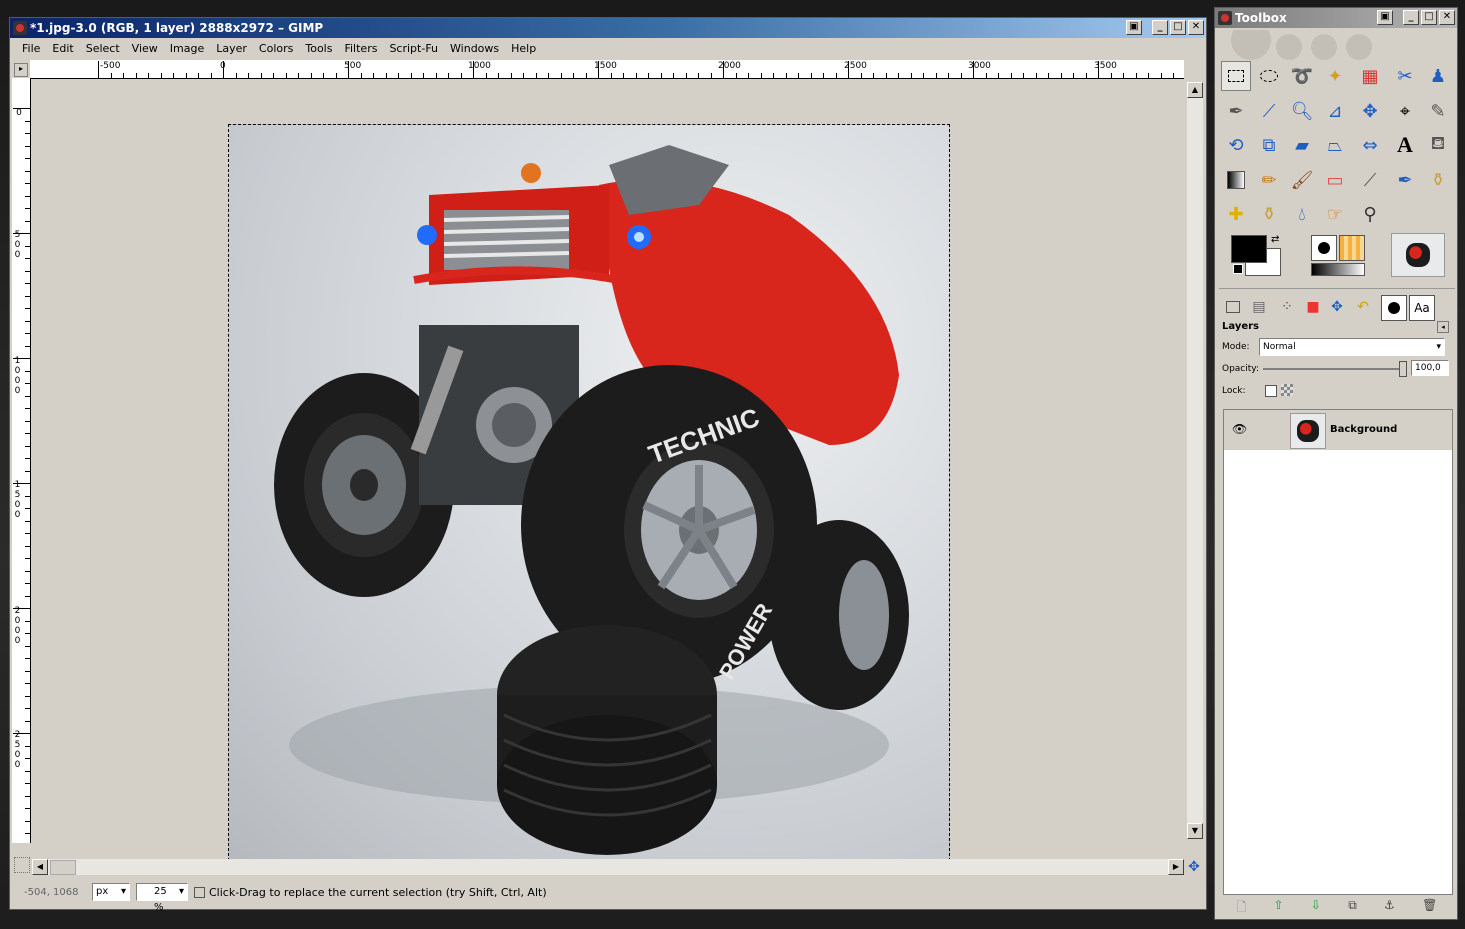 This screenshot has width=1465, height=929. I want to click on blur-icon: 💧︎, so click(1302, 214).